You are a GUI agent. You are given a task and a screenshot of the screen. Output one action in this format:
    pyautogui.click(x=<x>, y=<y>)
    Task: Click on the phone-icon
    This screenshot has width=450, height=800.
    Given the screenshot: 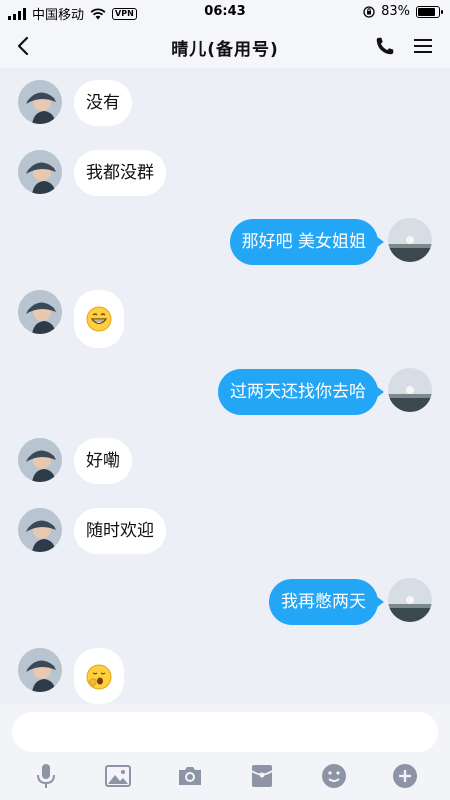 What is the action you would take?
    pyautogui.click(x=385, y=46)
    